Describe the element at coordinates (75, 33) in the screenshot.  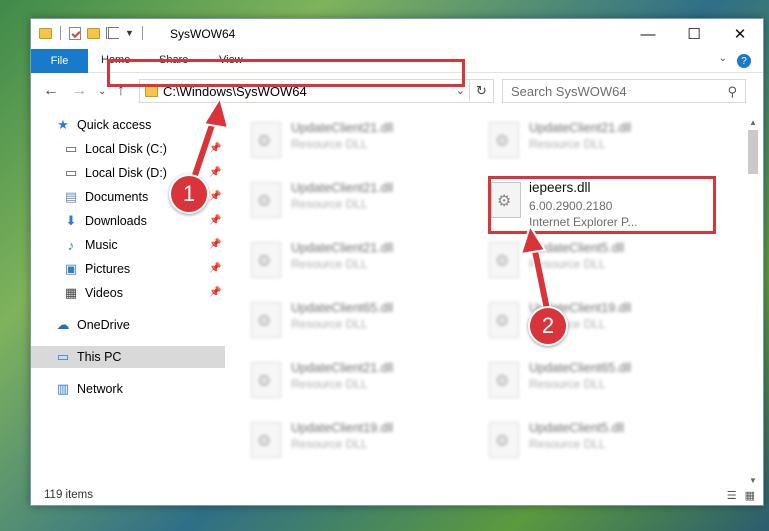
I see `properties-icon` at that location.